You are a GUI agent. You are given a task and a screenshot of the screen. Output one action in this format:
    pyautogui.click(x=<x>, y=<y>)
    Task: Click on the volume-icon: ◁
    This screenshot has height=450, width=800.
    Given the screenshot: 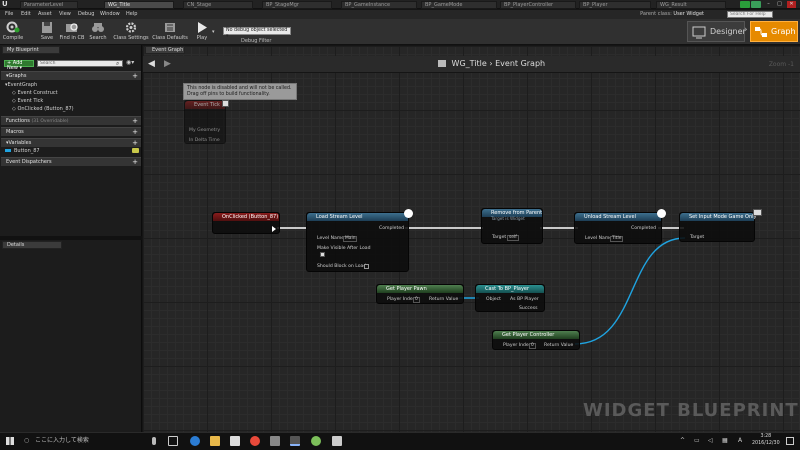 What is the action you would take?
    pyautogui.click(x=710, y=440)
    